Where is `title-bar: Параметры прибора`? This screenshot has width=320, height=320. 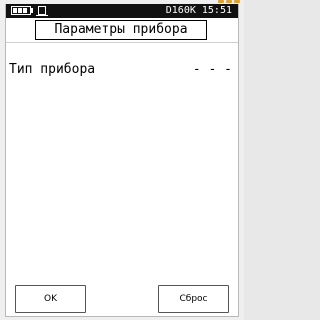
title-bar: Параметры прибора is located at coordinates (122, 30).